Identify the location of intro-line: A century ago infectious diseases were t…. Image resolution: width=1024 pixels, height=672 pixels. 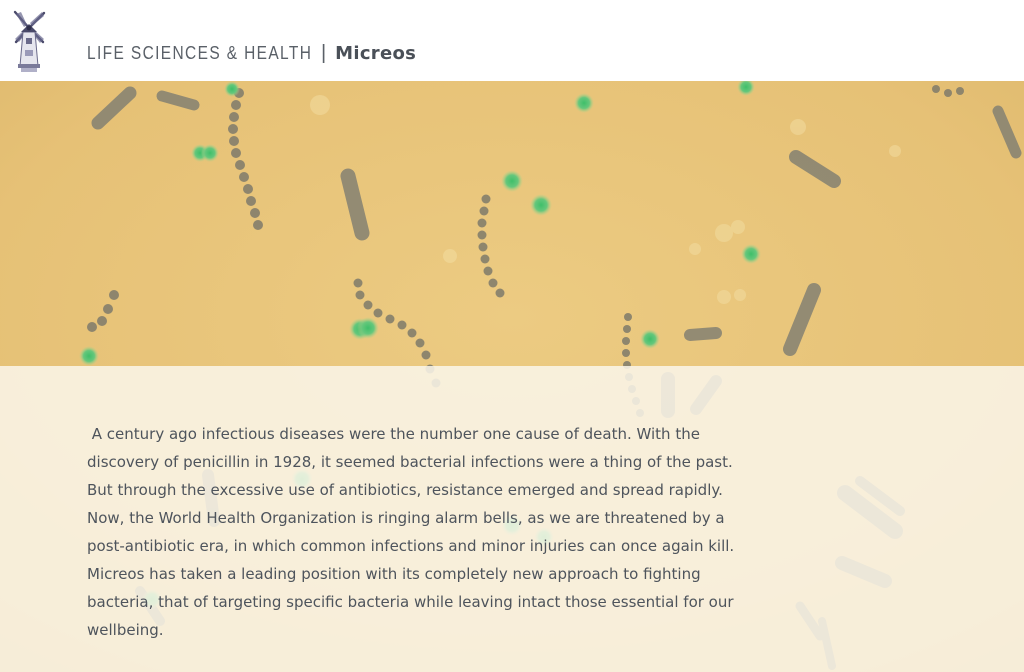
(393, 434).